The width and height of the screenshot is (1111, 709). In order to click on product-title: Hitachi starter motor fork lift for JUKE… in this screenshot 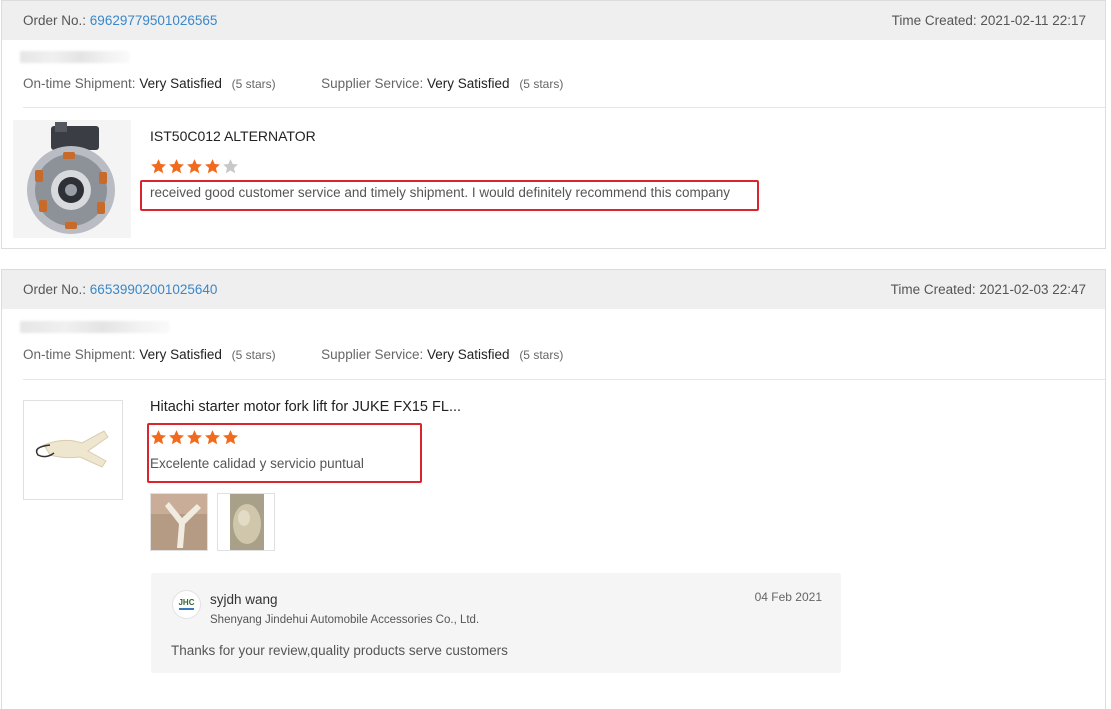, I will do `click(305, 407)`.